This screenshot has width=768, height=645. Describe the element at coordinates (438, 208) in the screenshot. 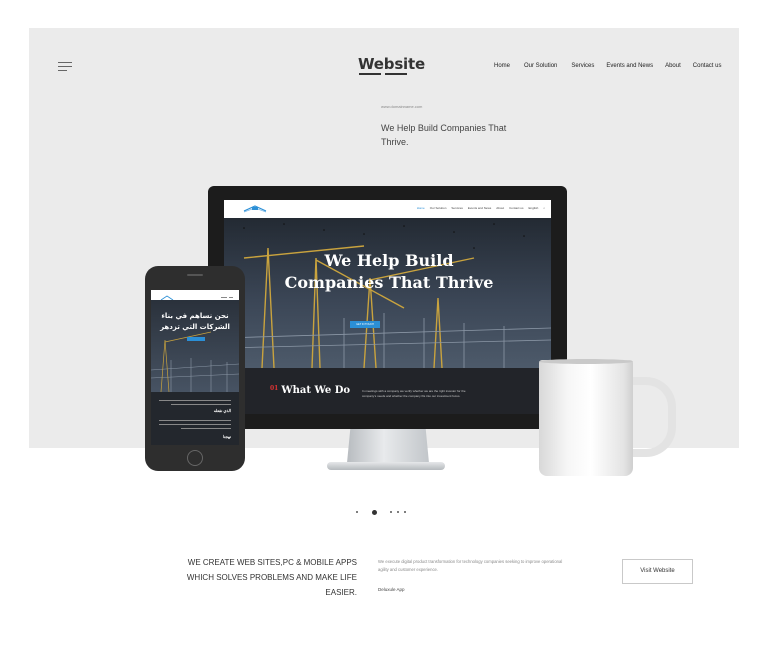

I see `monitor-nav-item: Our Solution` at that location.